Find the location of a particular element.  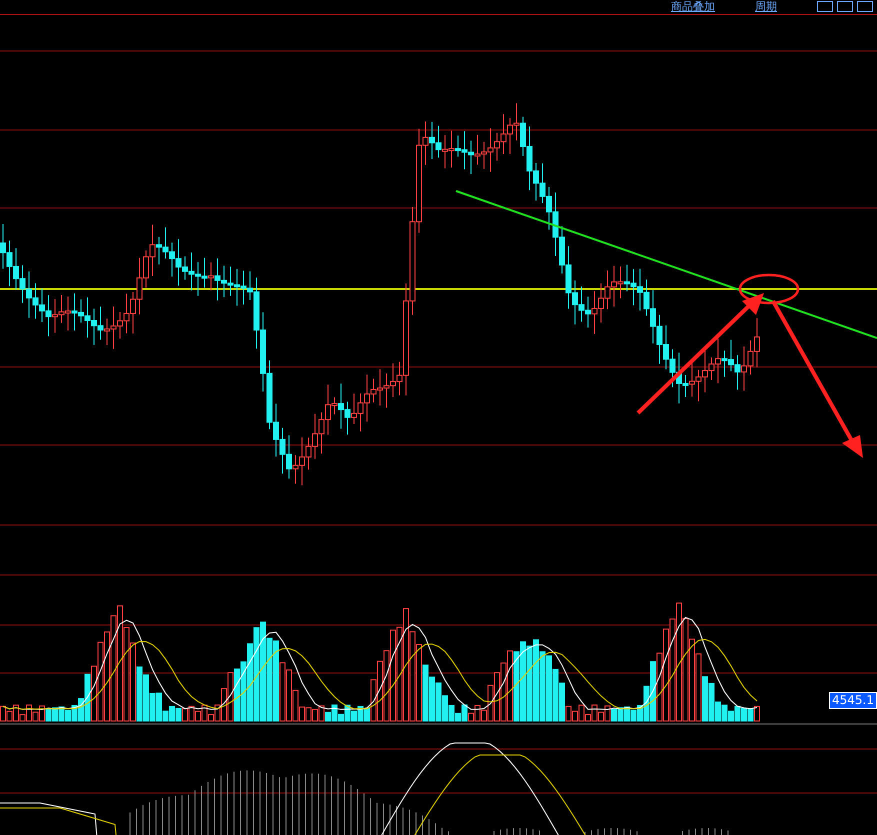

price-label: 4545.1 is located at coordinates (853, 700).